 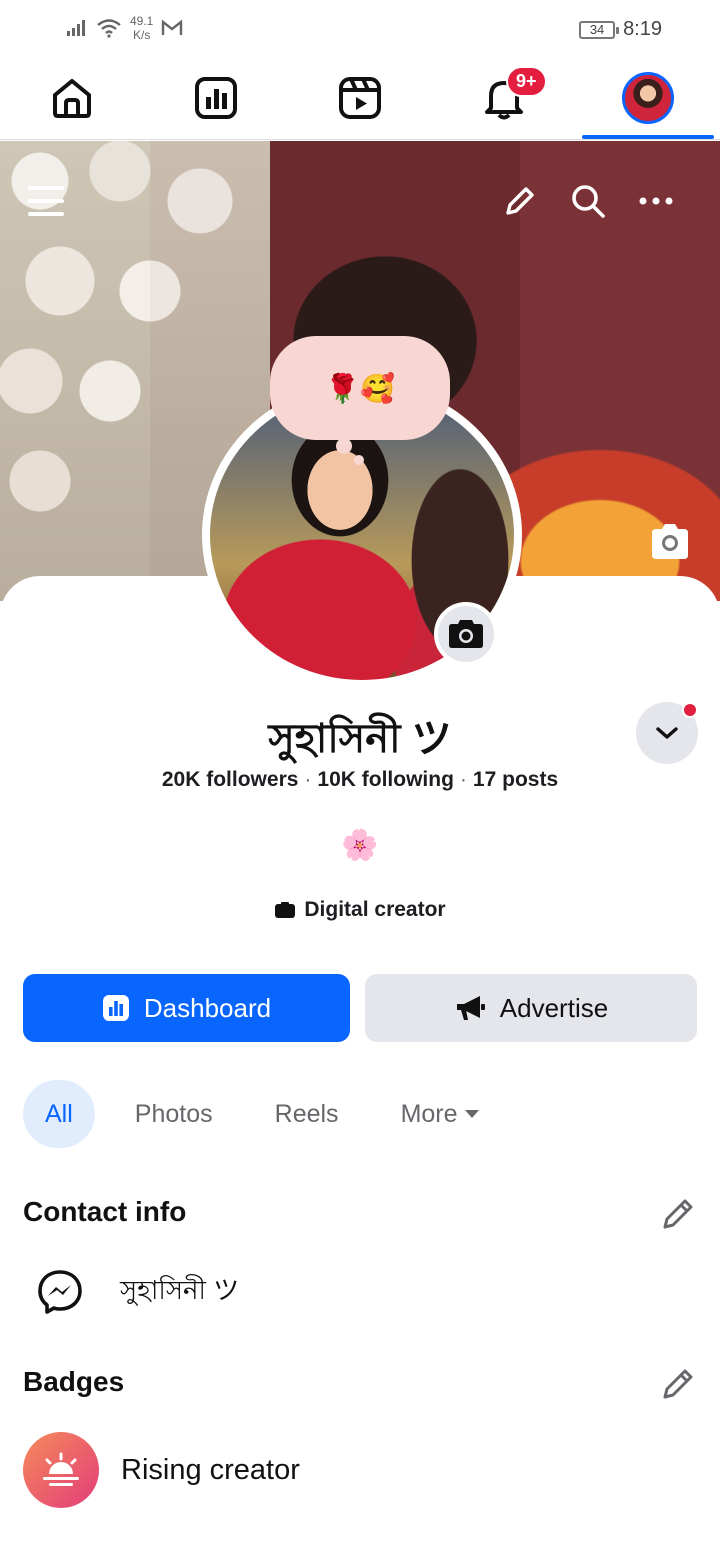 I want to click on note-text: 🌹🥰, so click(x=360, y=388).